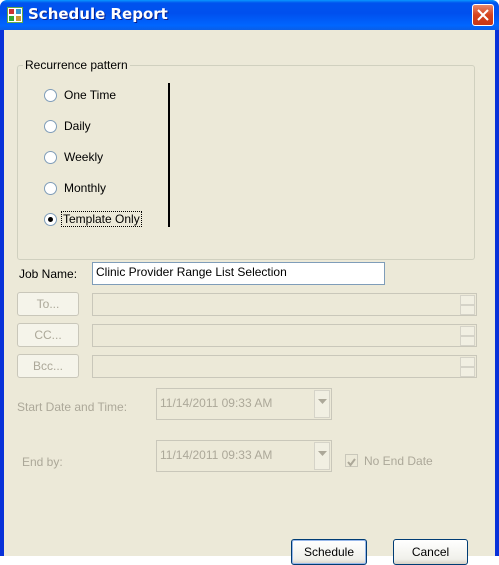  I want to click on radio-one-time-label: One Time, so click(90, 95).